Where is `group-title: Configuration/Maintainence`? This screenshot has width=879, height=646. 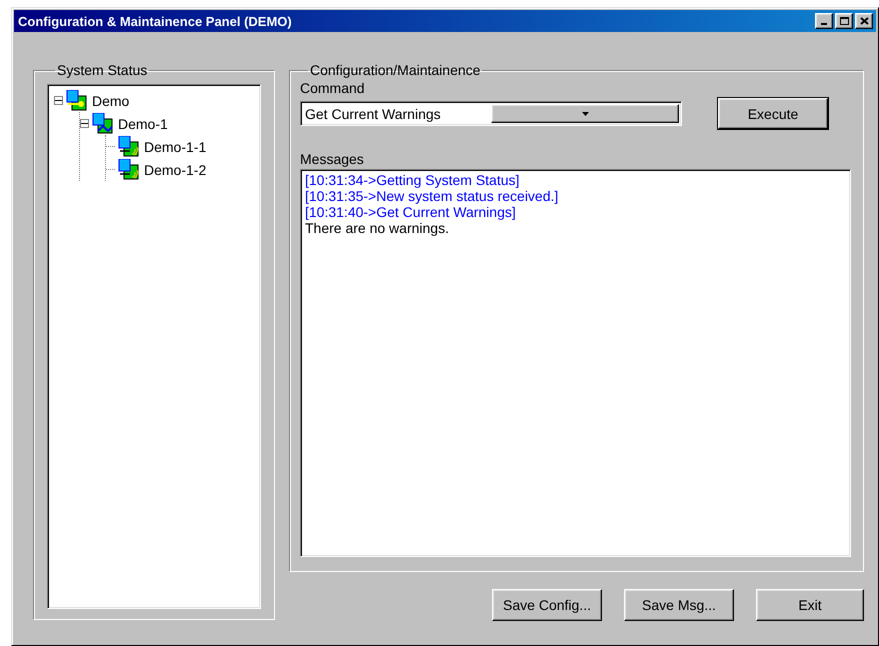
group-title: Configuration/Maintainence is located at coordinates (395, 70).